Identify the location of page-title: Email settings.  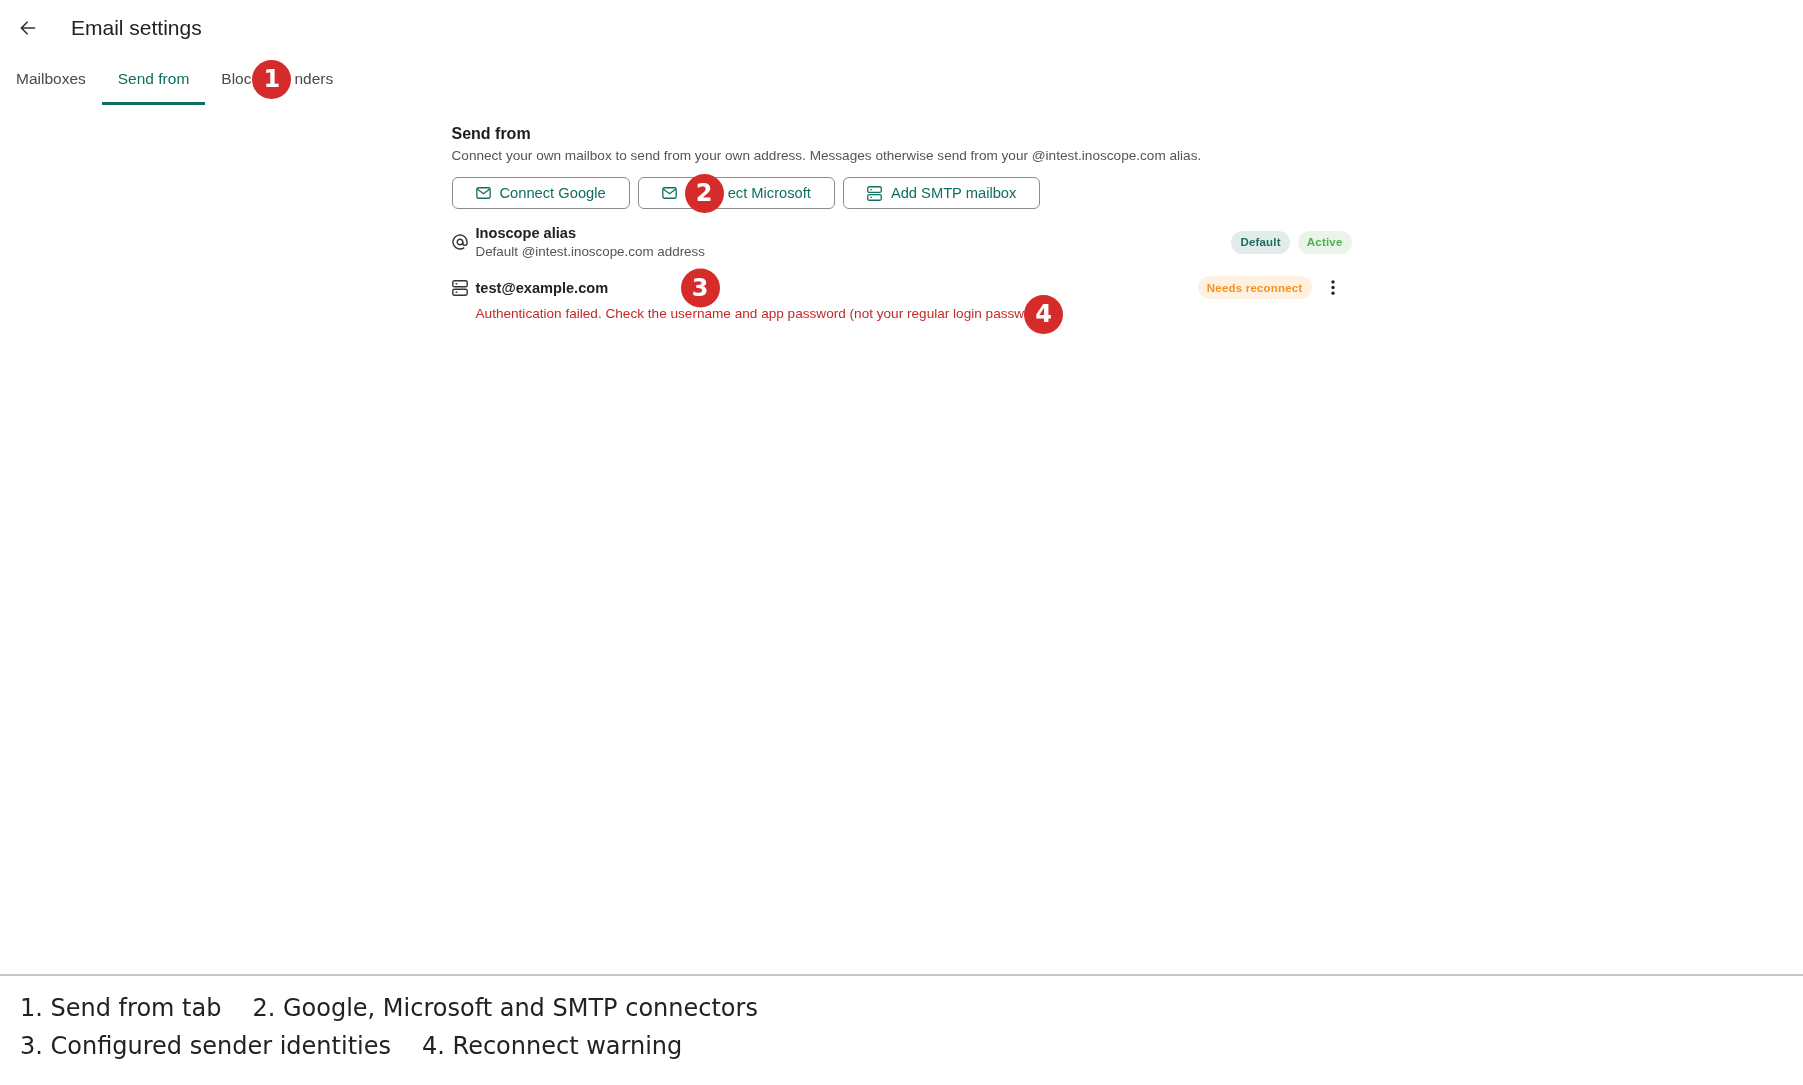
(136, 28).